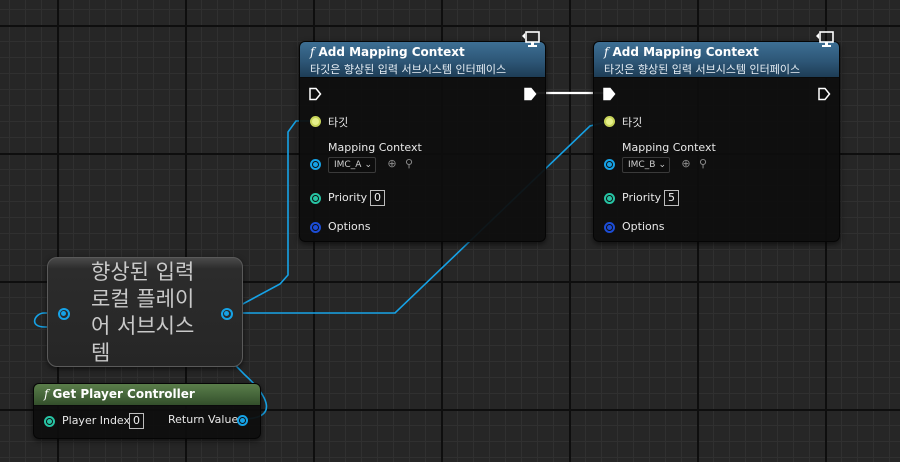 This screenshot has width=900, height=462. I want to click on mapping-context-dropdown: IMC_A ⌄, so click(352, 165).